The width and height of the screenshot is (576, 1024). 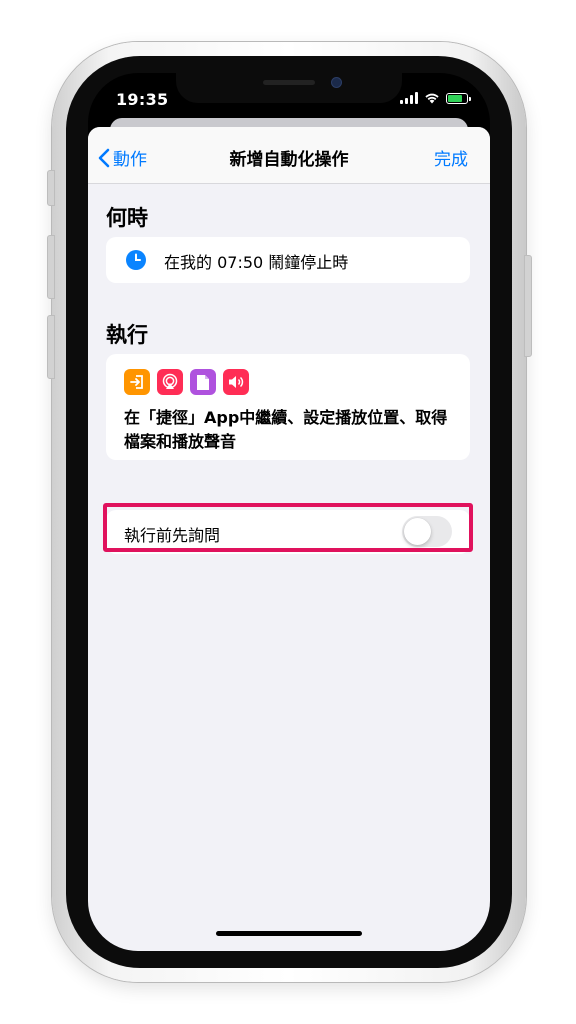 What do you see at coordinates (289, 160) in the screenshot?
I see `page-title: 新增自動化操作` at bounding box center [289, 160].